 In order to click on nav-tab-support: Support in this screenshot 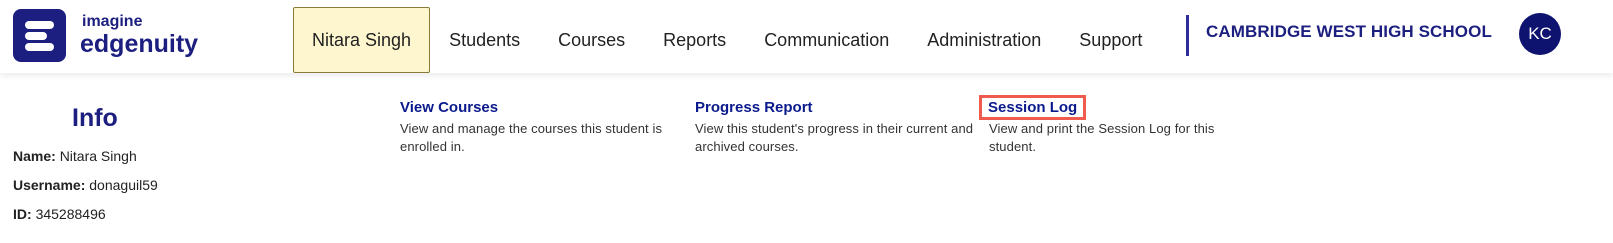, I will do `click(1110, 40)`.